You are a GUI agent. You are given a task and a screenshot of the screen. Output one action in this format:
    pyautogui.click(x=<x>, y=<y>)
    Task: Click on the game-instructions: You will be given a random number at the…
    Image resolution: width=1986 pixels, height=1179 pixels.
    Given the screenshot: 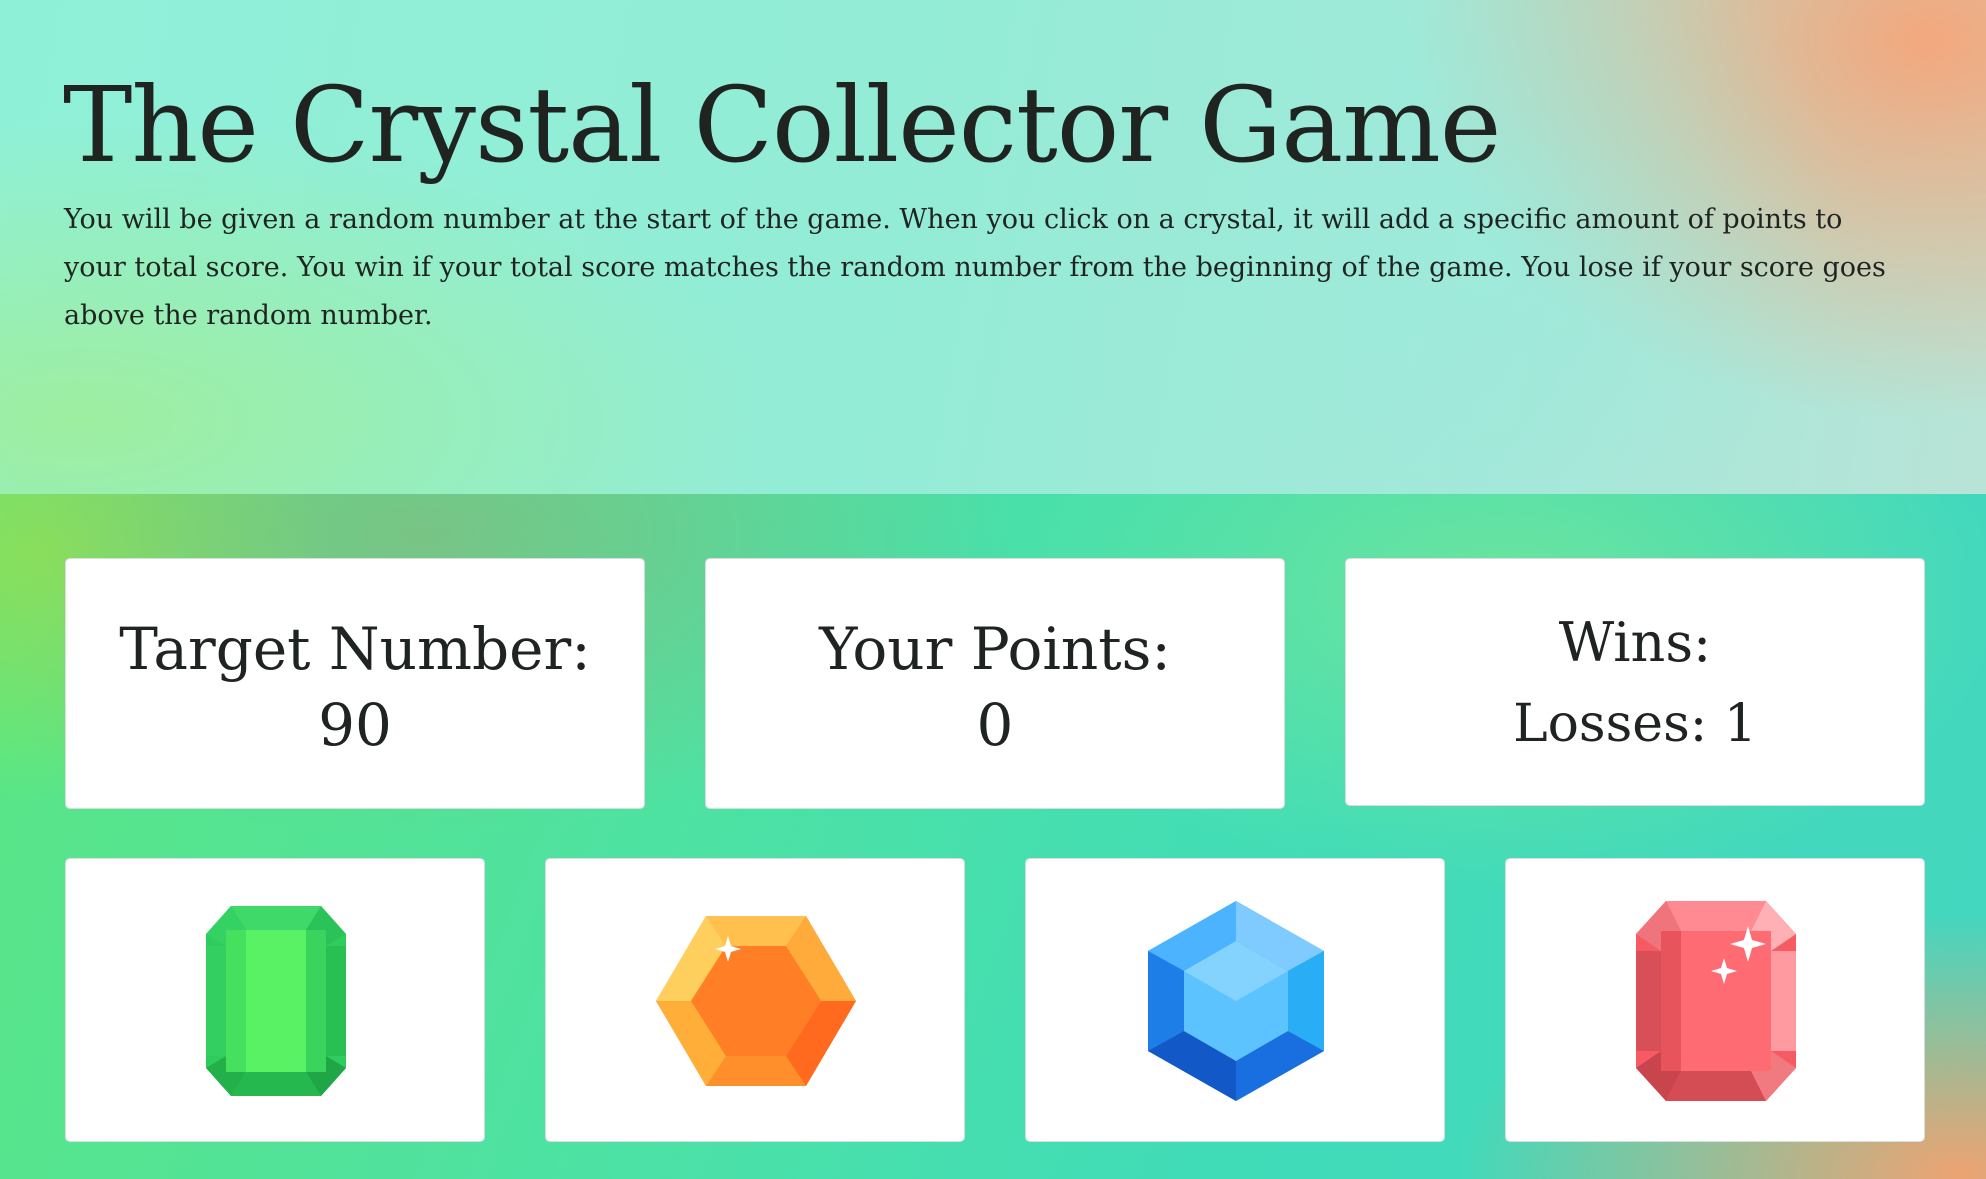 What is the action you would take?
    pyautogui.click(x=975, y=267)
    